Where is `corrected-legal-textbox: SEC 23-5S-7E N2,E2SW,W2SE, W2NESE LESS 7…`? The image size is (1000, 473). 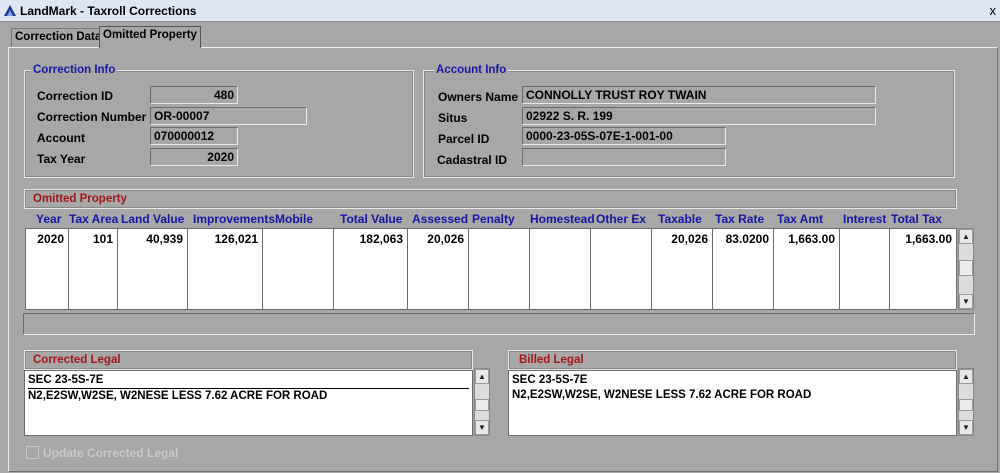 corrected-legal-textbox: SEC 23-5S-7E N2,E2SW,W2SE, W2NESE LESS 7… is located at coordinates (248, 403).